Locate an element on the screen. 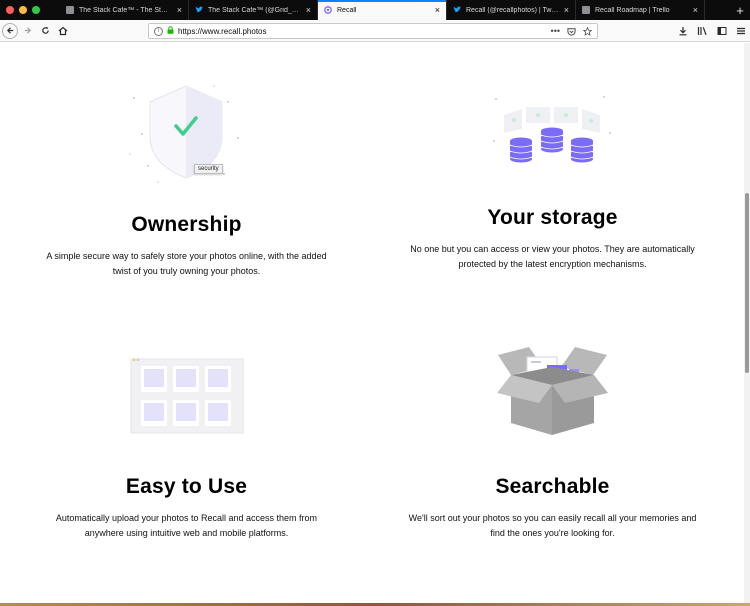 This screenshot has width=750, height=606. coin-stacks-icon is located at coordinates (552, 129).